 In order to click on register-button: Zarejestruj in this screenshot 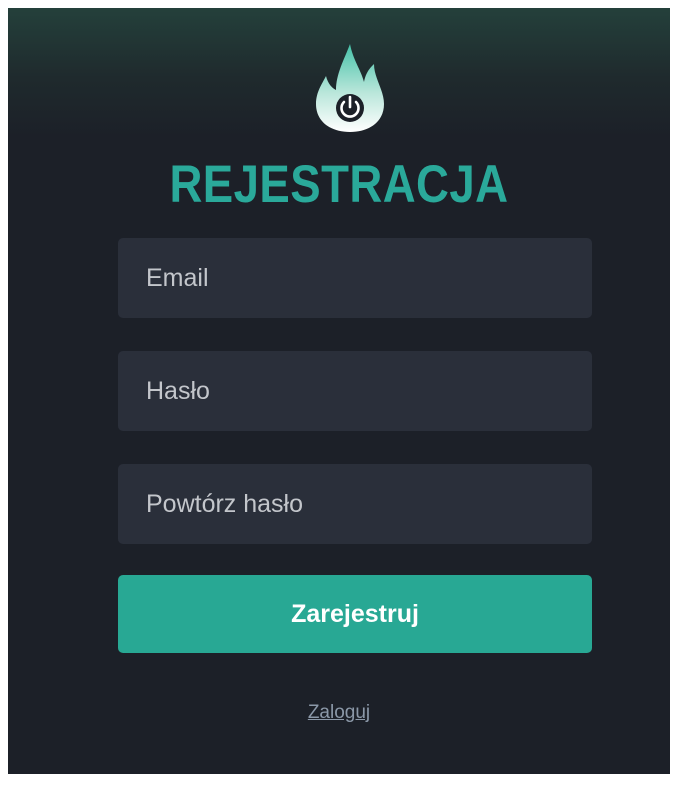, I will do `click(355, 614)`.